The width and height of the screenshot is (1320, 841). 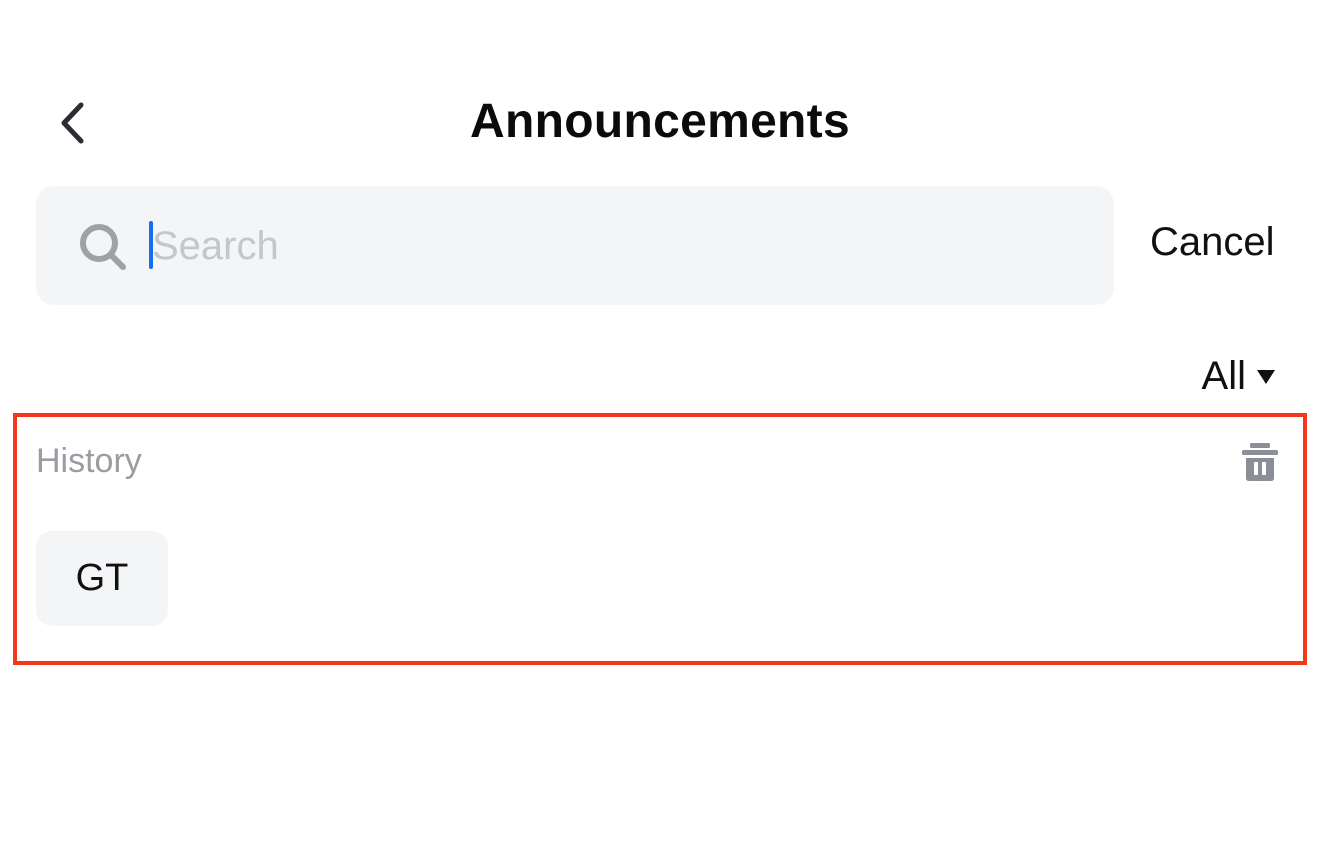 What do you see at coordinates (103, 247) in the screenshot?
I see `search-icon` at bounding box center [103, 247].